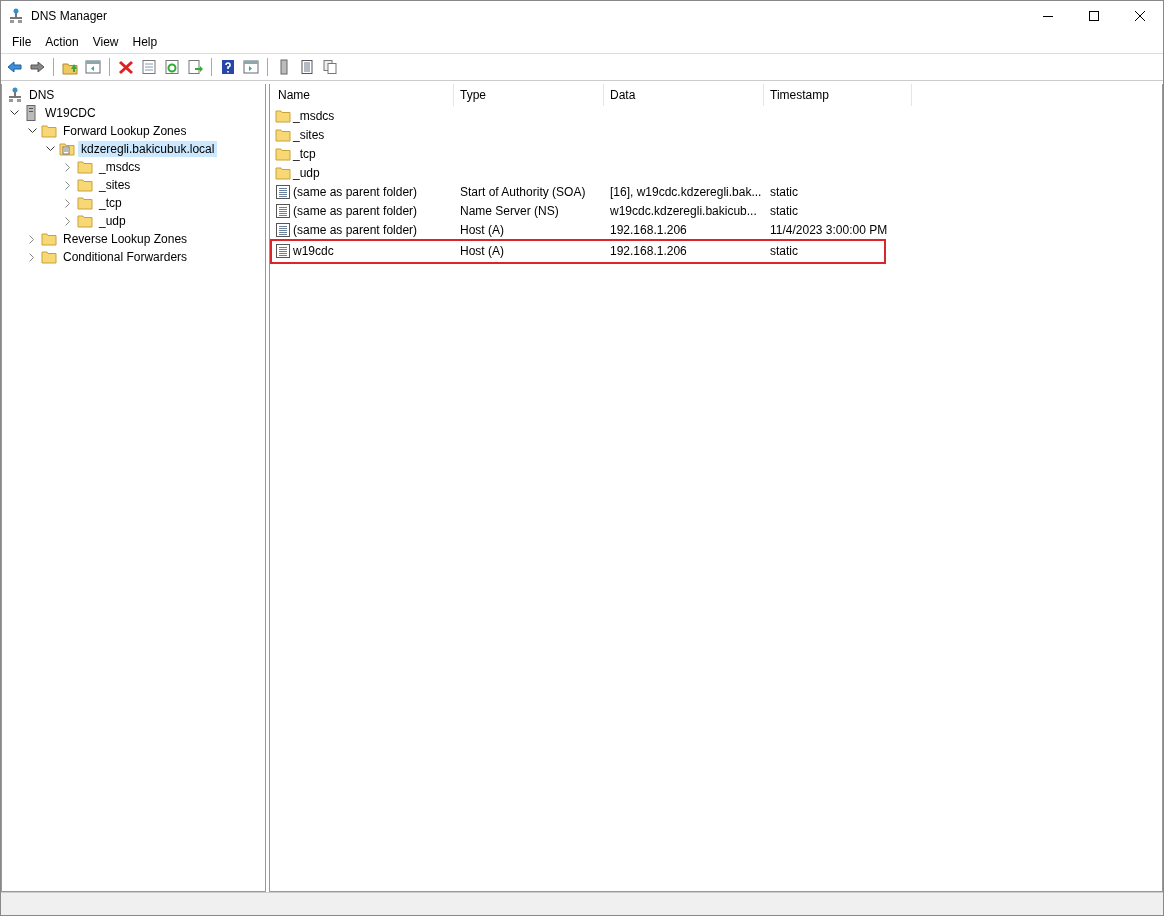 Image resolution: width=1164 pixels, height=916 pixels. What do you see at coordinates (14, 67) in the screenshot?
I see `back-arrow-icon` at bounding box center [14, 67].